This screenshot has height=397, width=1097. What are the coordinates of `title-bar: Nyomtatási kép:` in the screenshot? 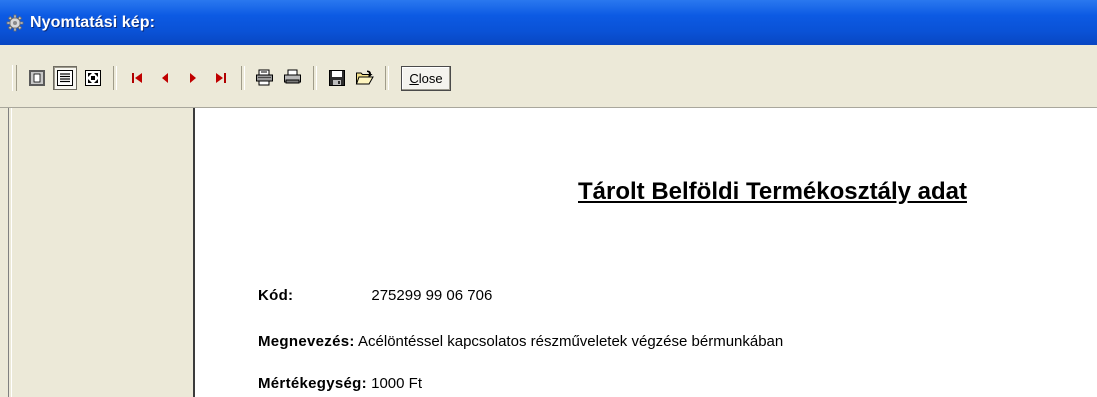 It's located at (548, 22).